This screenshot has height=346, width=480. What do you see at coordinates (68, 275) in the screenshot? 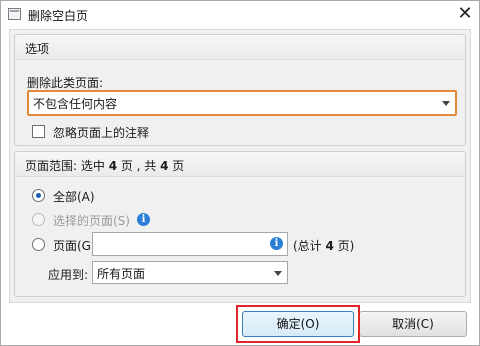
I see `apply-to-label: 应用到:` at bounding box center [68, 275].